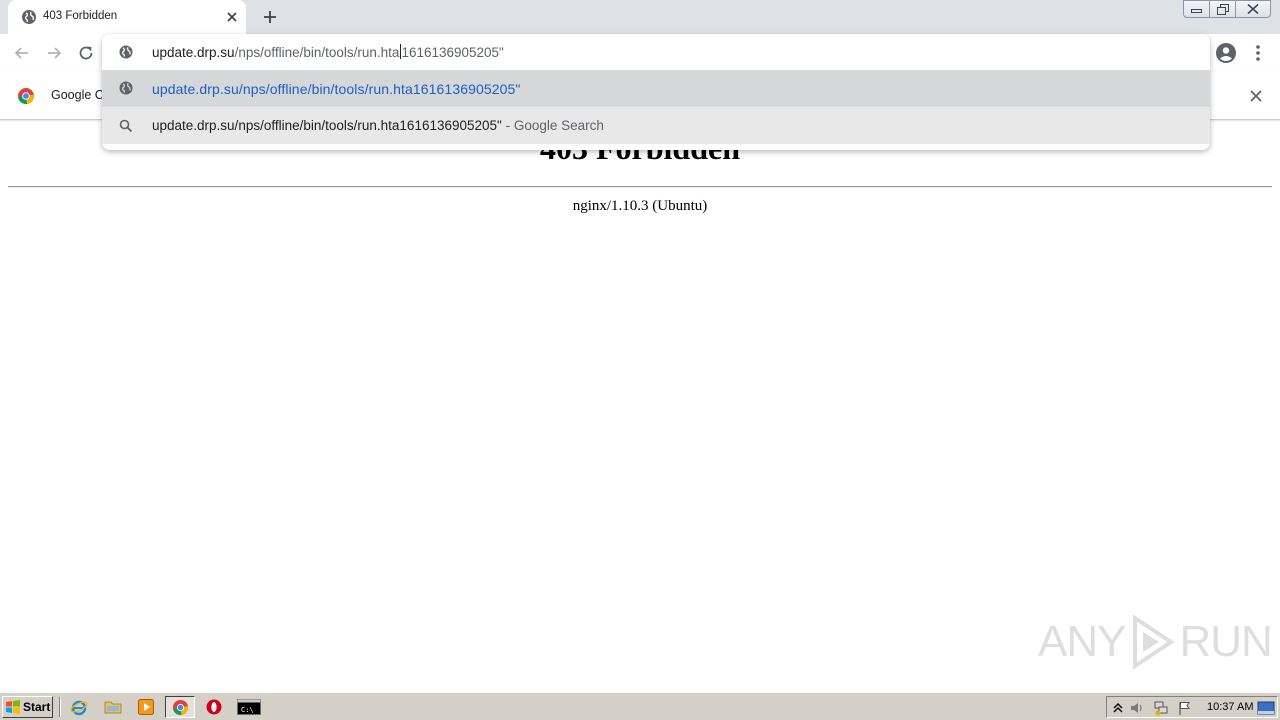  I want to click on close-window-icon, so click(1253, 9).